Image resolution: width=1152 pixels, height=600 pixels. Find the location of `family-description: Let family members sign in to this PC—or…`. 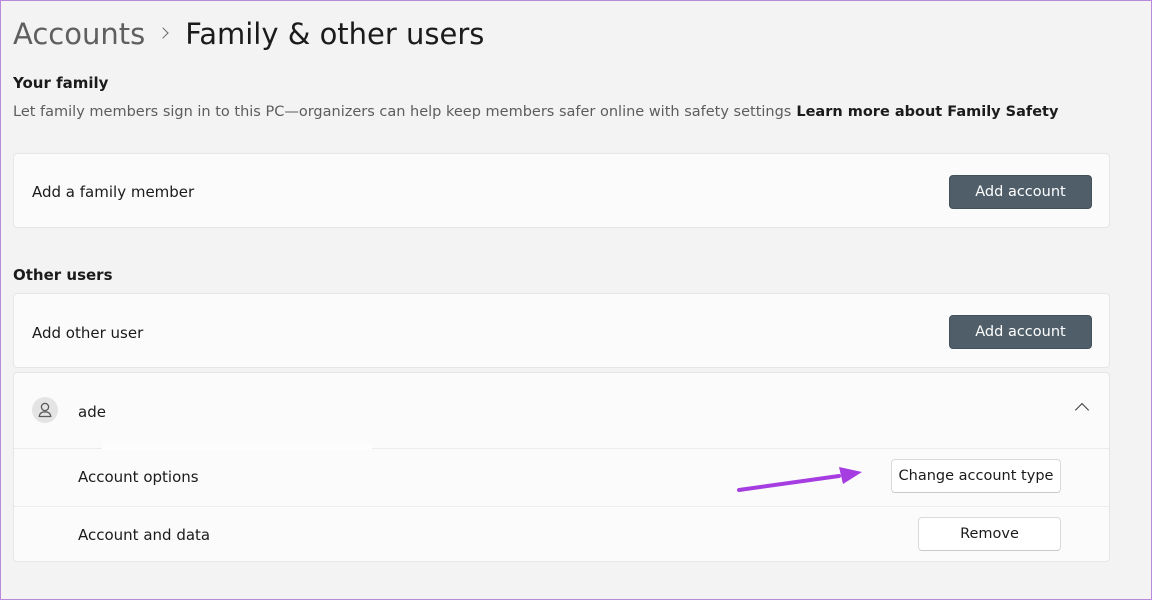

family-description: Let family members sign in to this PC—or… is located at coordinates (535, 112).